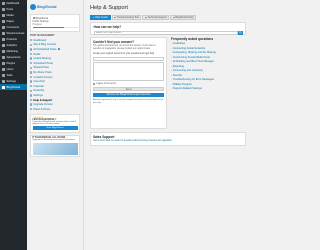 The width and height of the screenshot is (320, 250). I want to click on remove-account-button: Remove the Blog2Social support account, so click(128, 95).